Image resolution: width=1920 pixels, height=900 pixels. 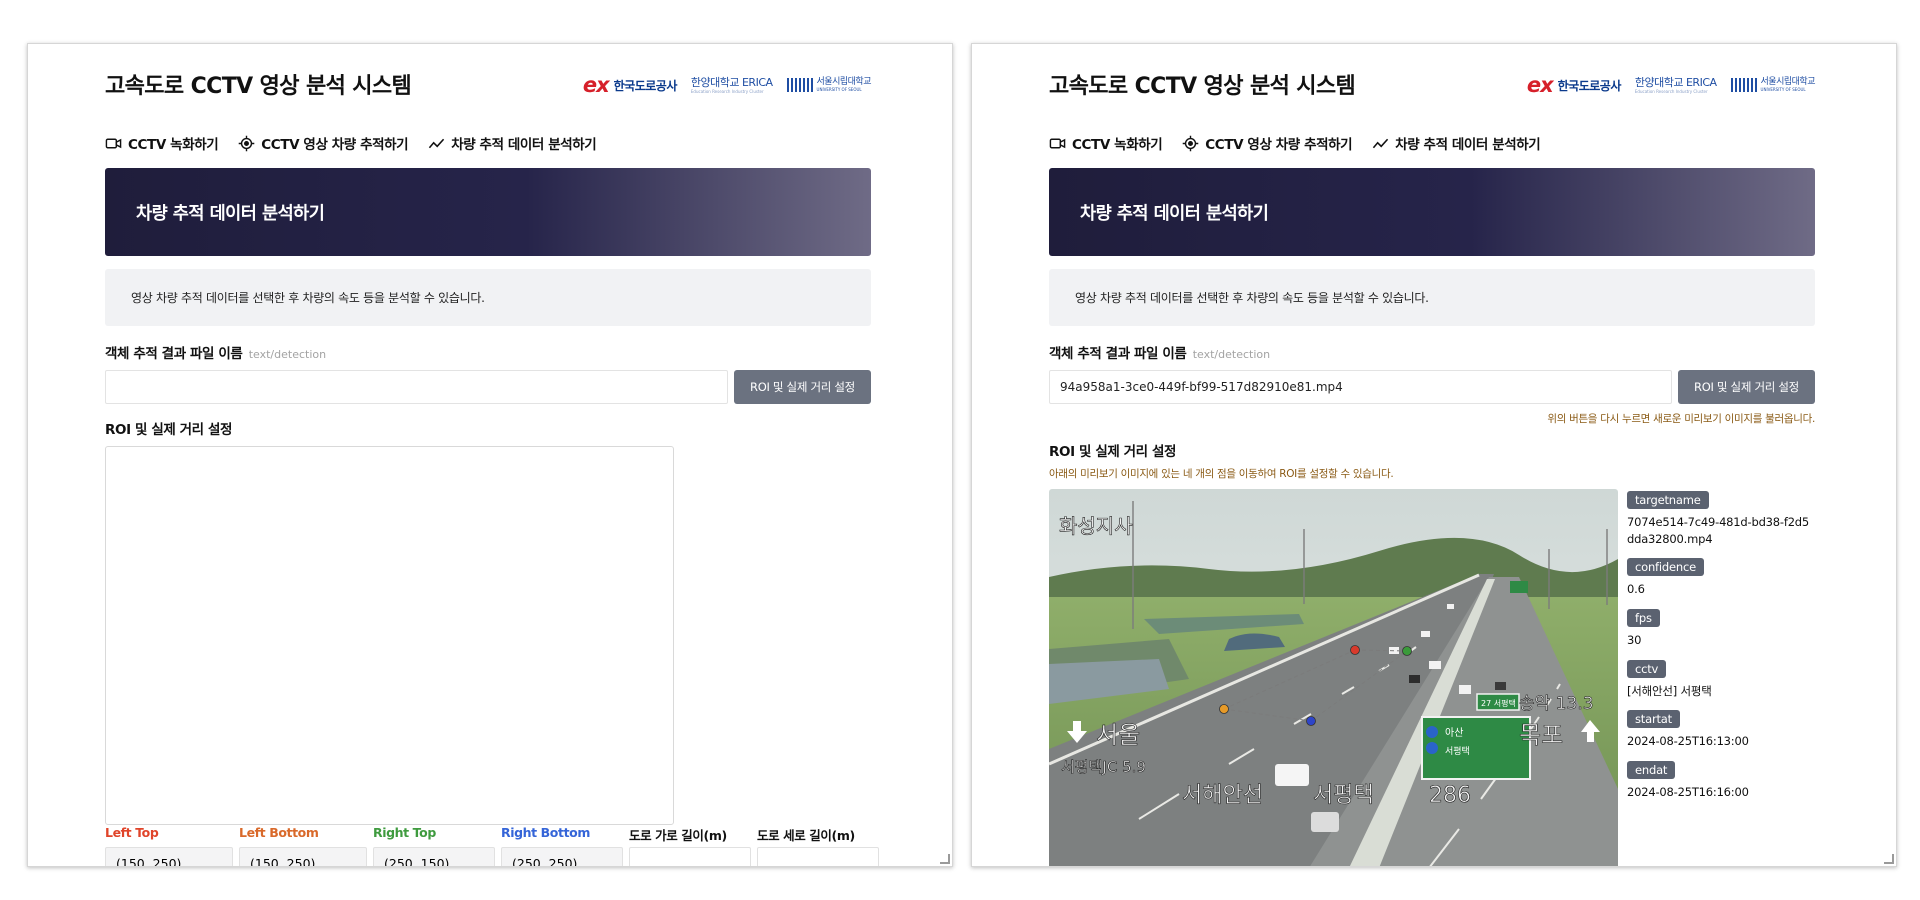 What do you see at coordinates (279, 832) in the screenshot?
I see `left-bottom-label: Left Bottom` at bounding box center [279, 832].